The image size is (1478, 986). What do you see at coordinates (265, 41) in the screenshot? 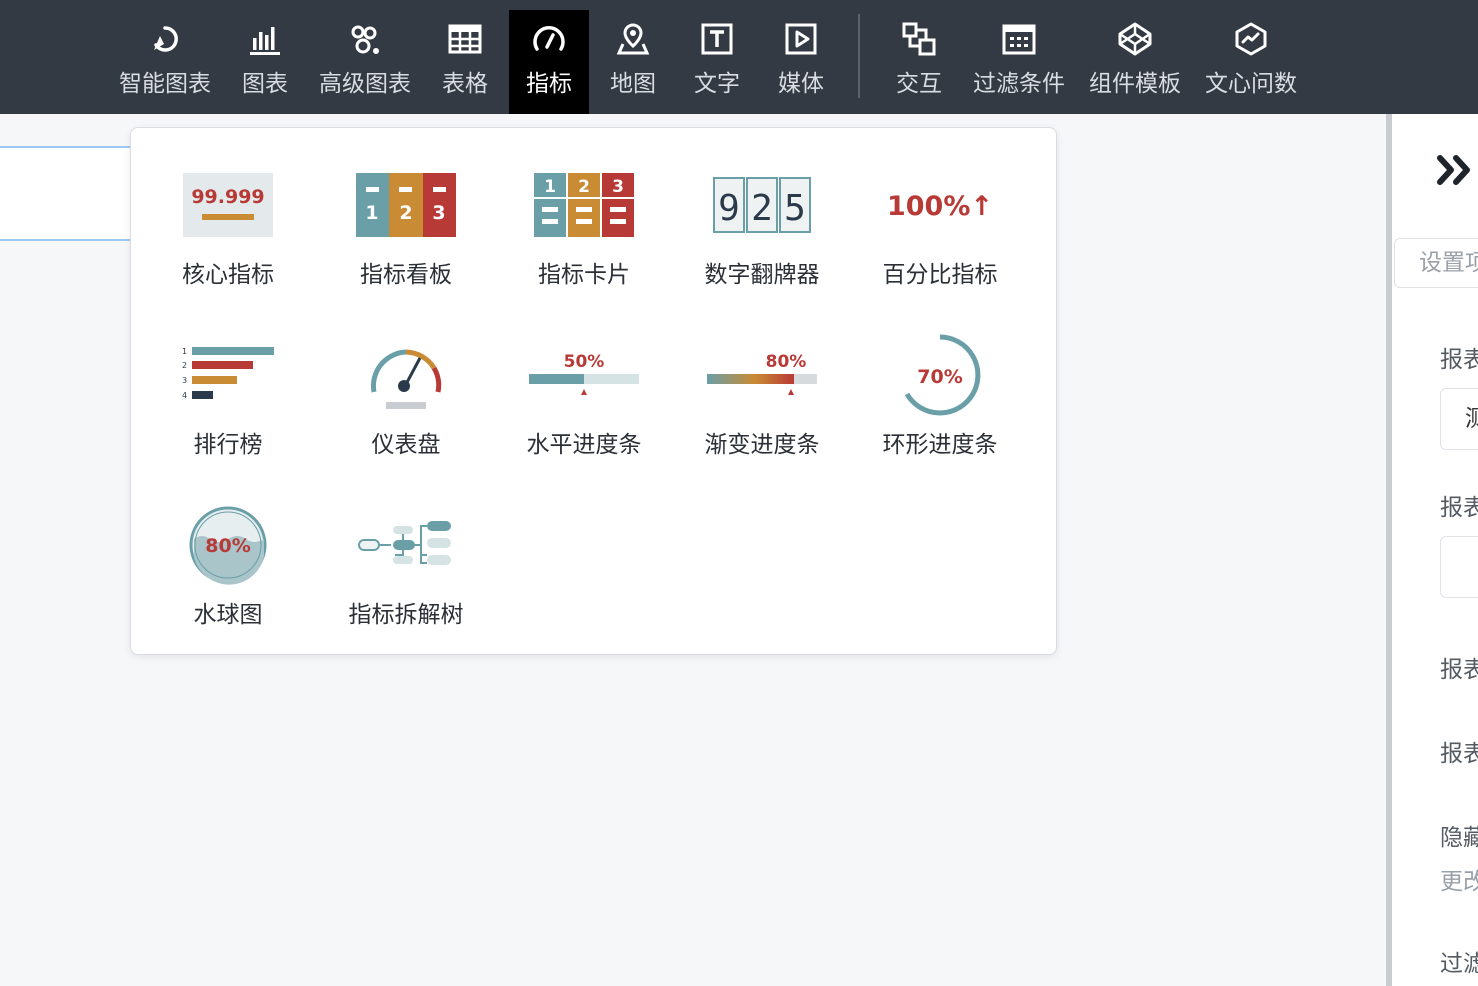
I see `bar-chart-icon` at bounding box center [265, 41].